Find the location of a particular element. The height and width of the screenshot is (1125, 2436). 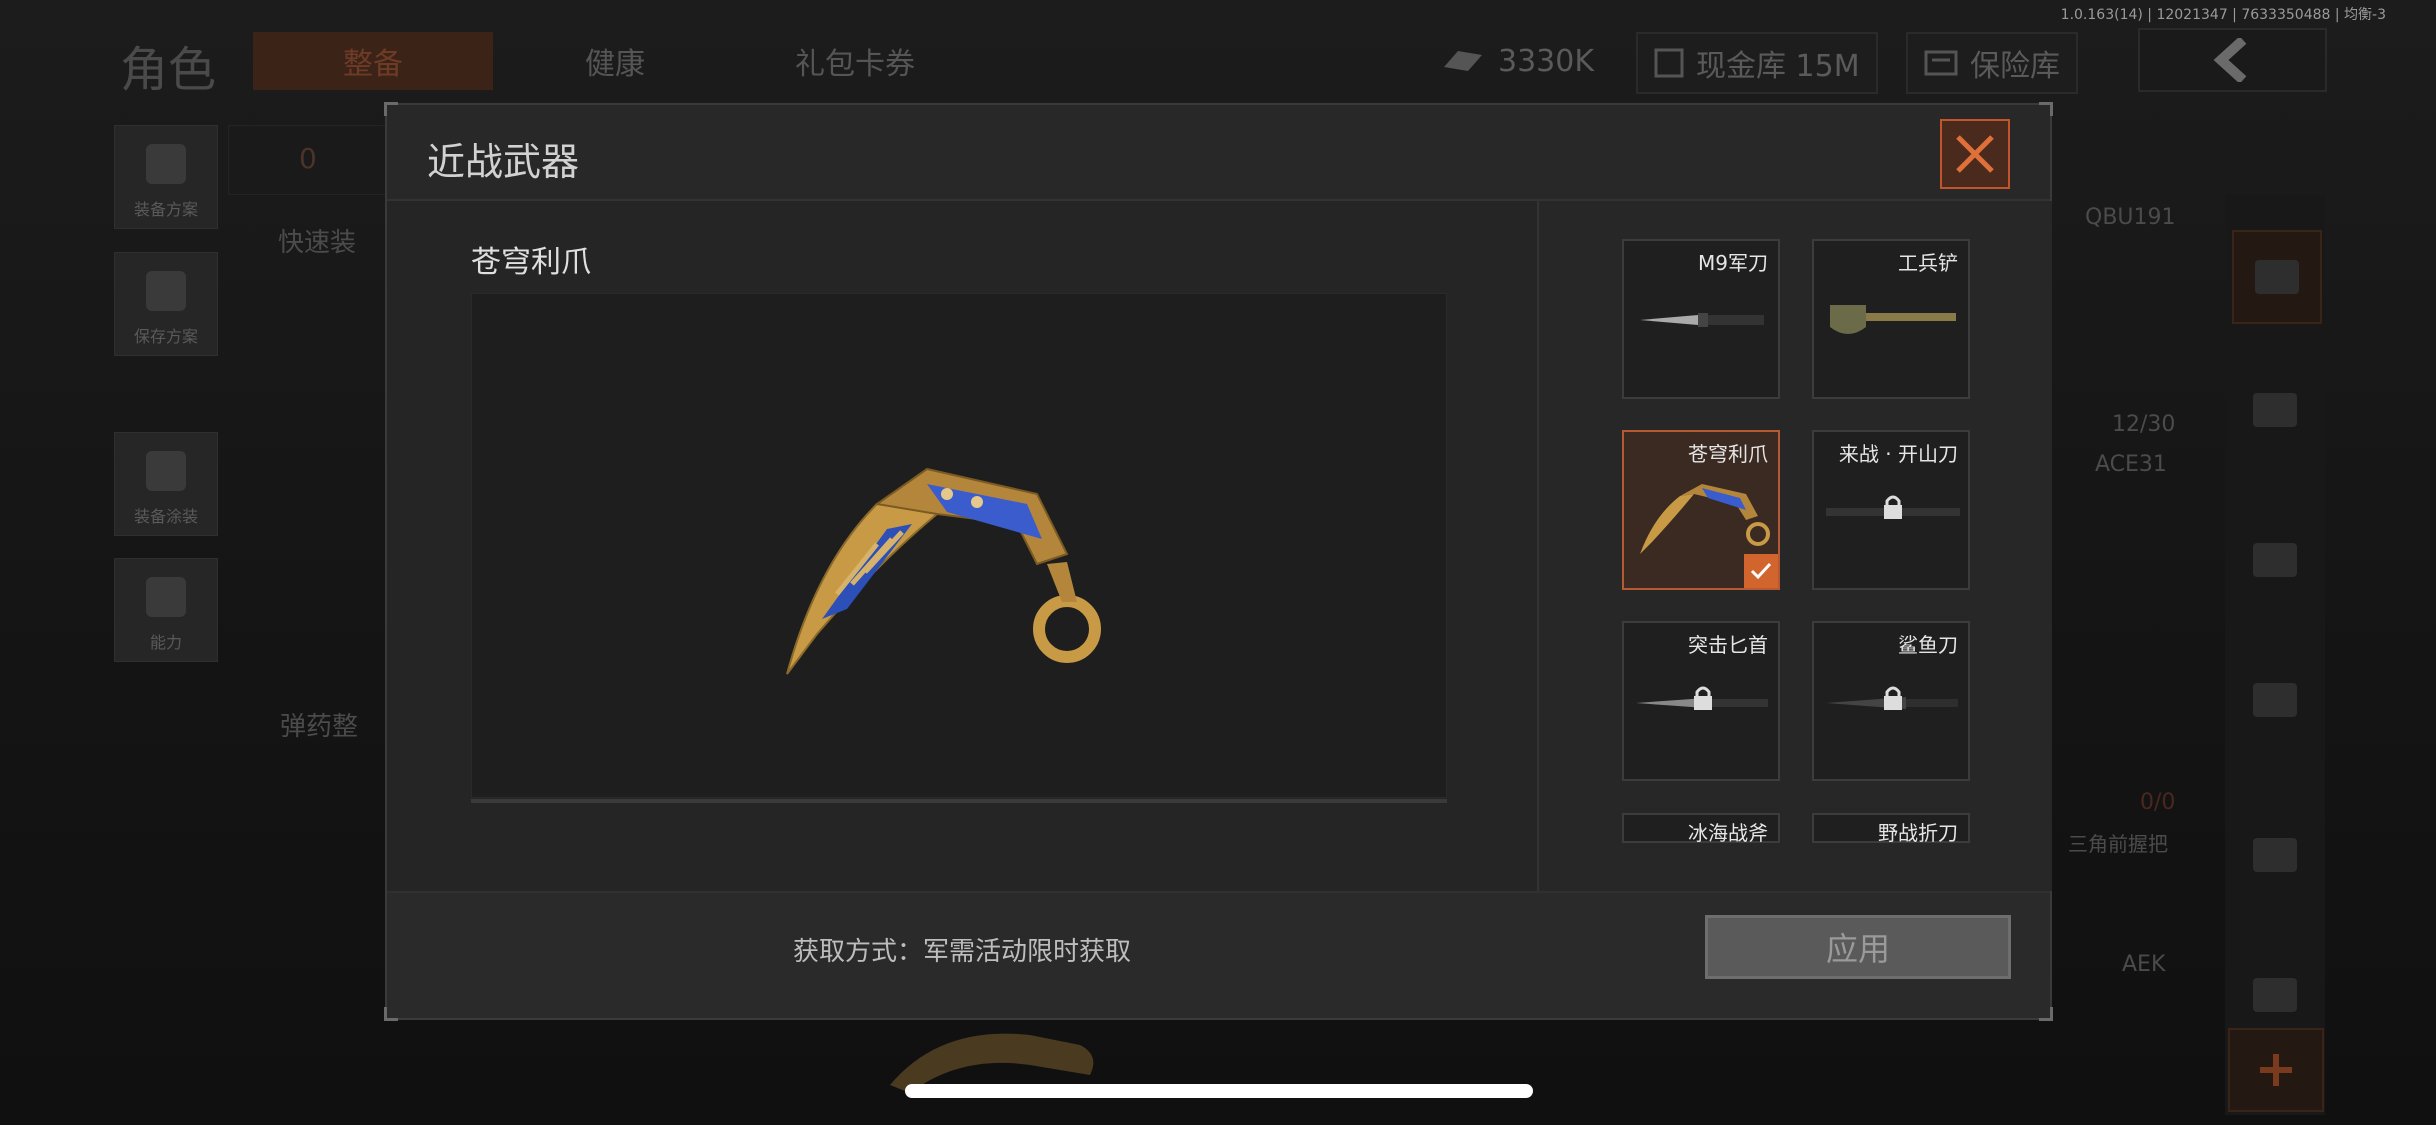

plus-icon is located at coordinates (2276, 1070).